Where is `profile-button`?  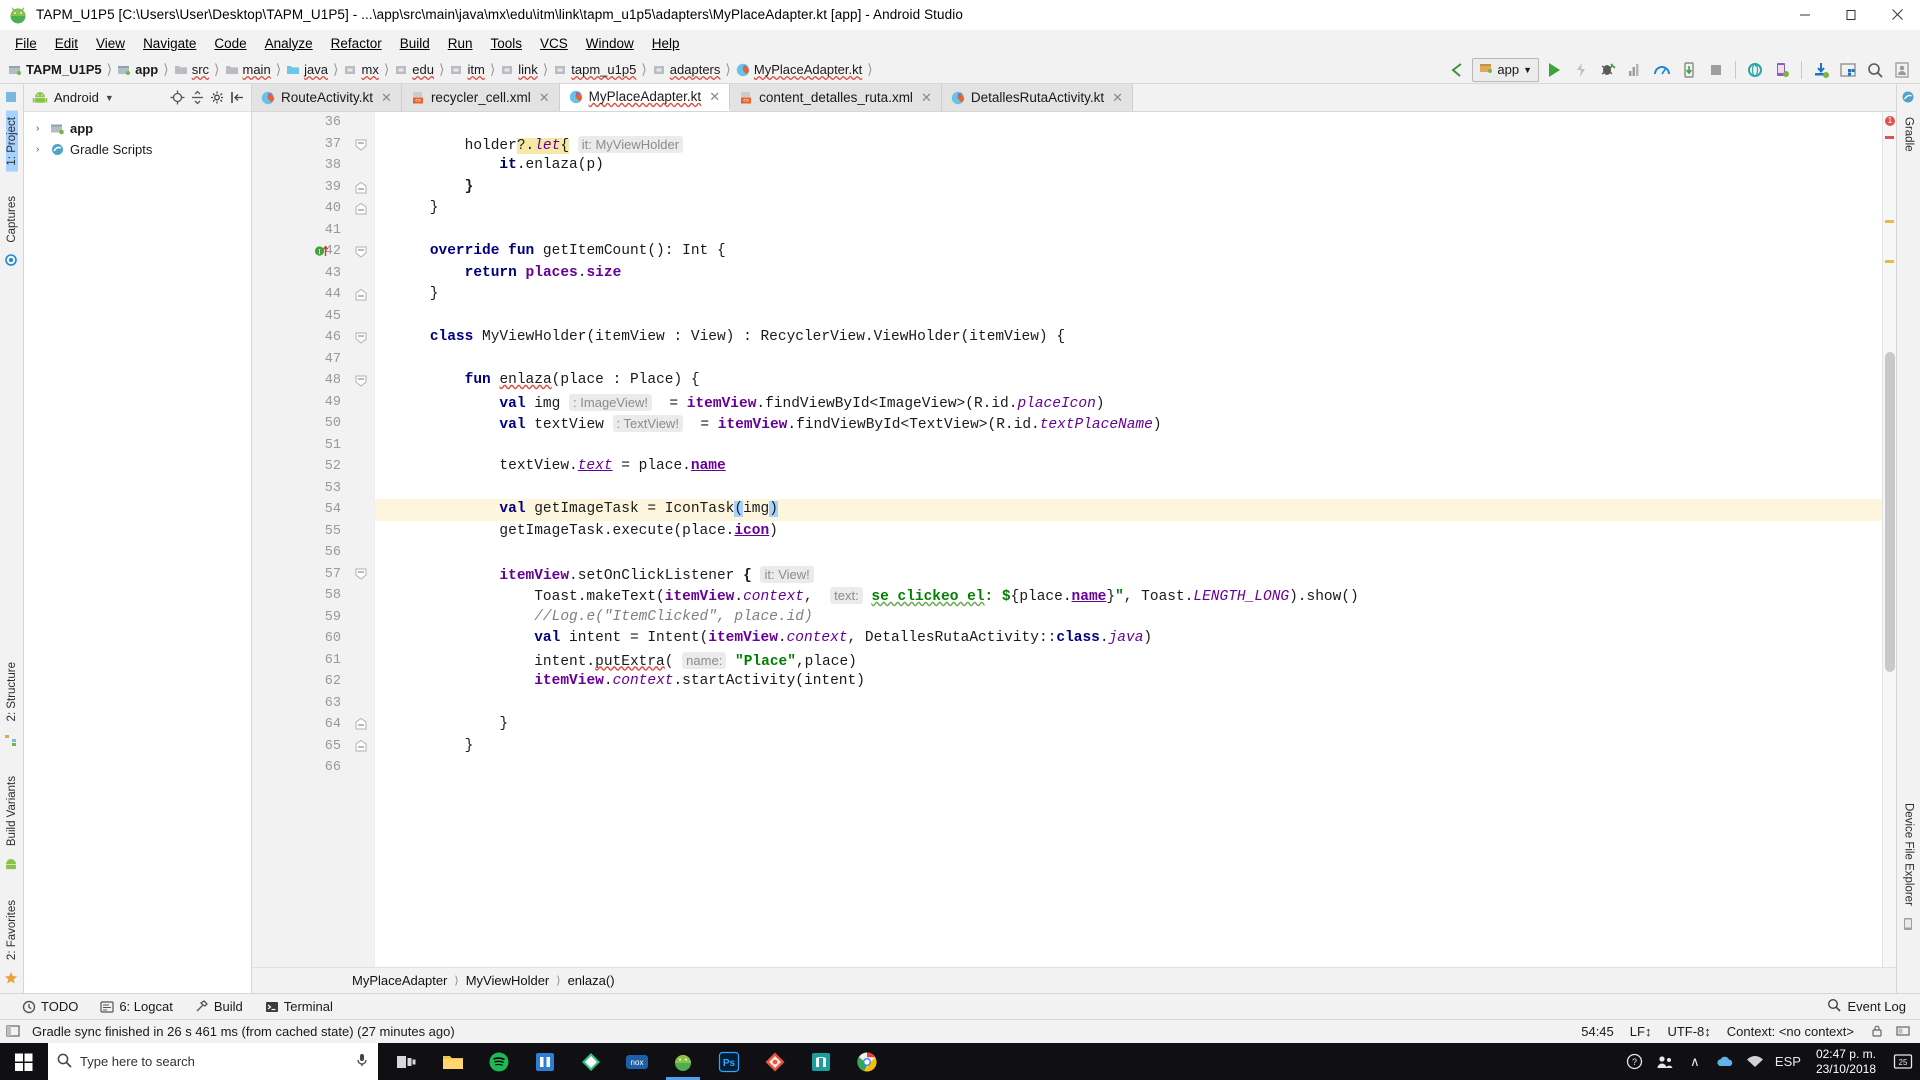 profile-button is located at coordinates (1662, 70).